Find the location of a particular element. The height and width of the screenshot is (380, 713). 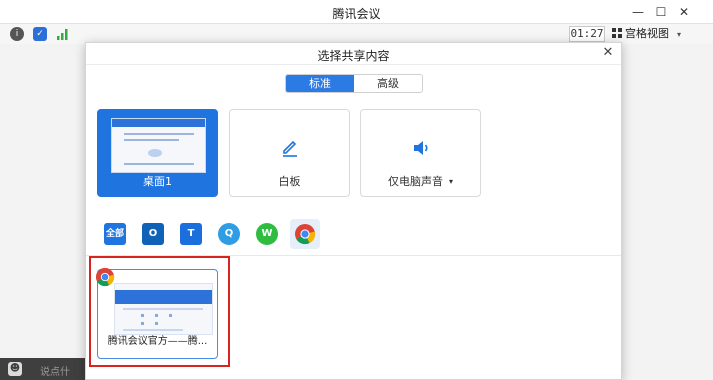

title-bar: 腾讯会议 — ☐ ✕ is located at coordinates (356, 12).